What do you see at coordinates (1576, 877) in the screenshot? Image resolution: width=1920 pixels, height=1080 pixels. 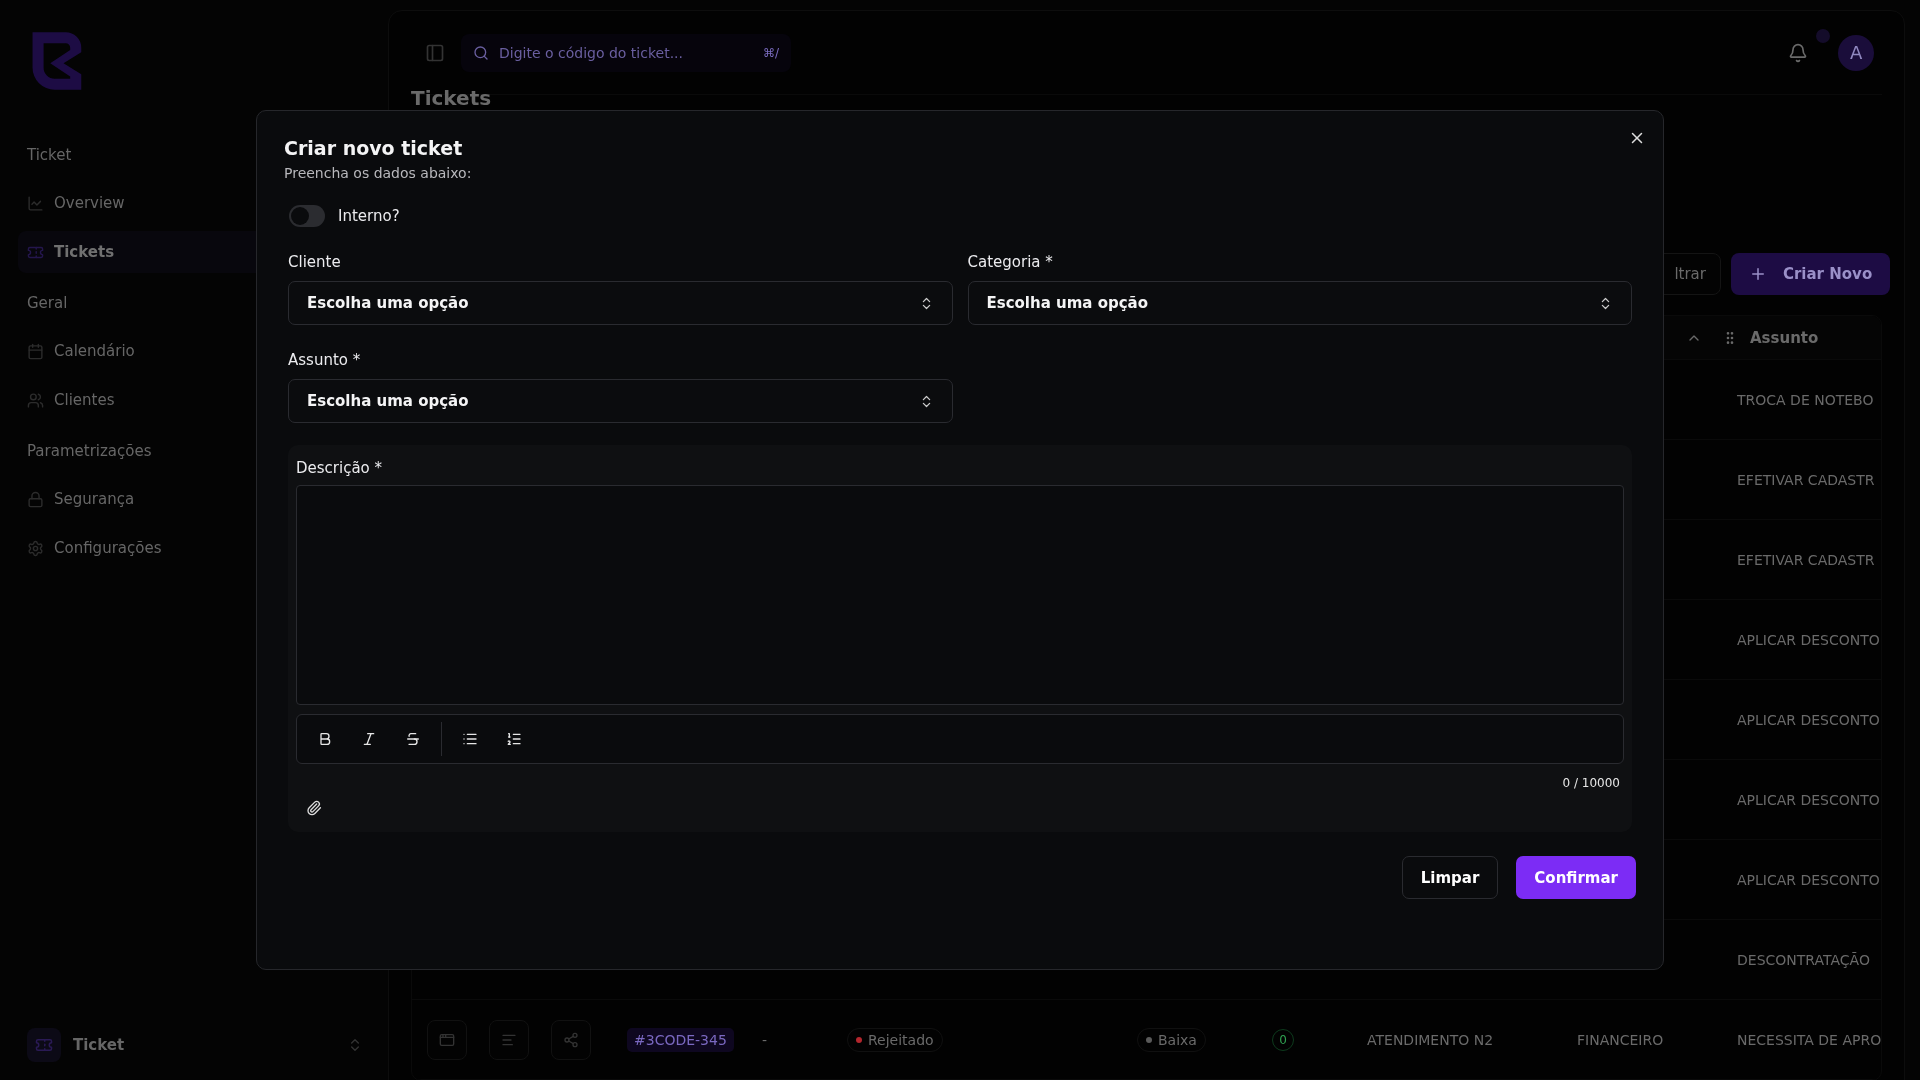 I see `confirm-button: Confirmar` at bounding box center [1576, 877].